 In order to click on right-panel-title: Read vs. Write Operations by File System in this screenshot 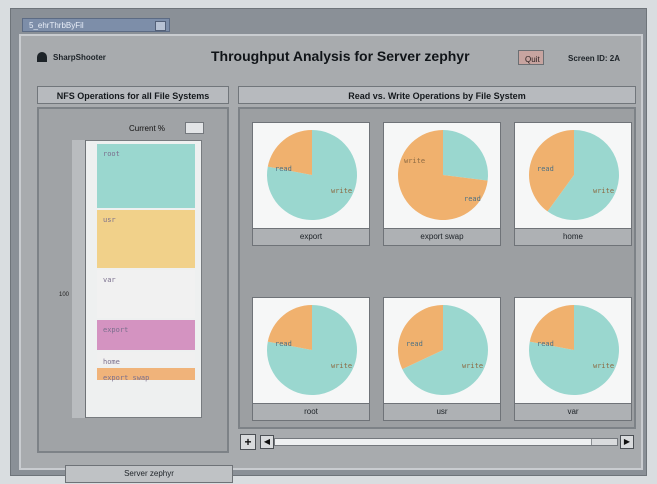, I will do `click(437, 95)`.